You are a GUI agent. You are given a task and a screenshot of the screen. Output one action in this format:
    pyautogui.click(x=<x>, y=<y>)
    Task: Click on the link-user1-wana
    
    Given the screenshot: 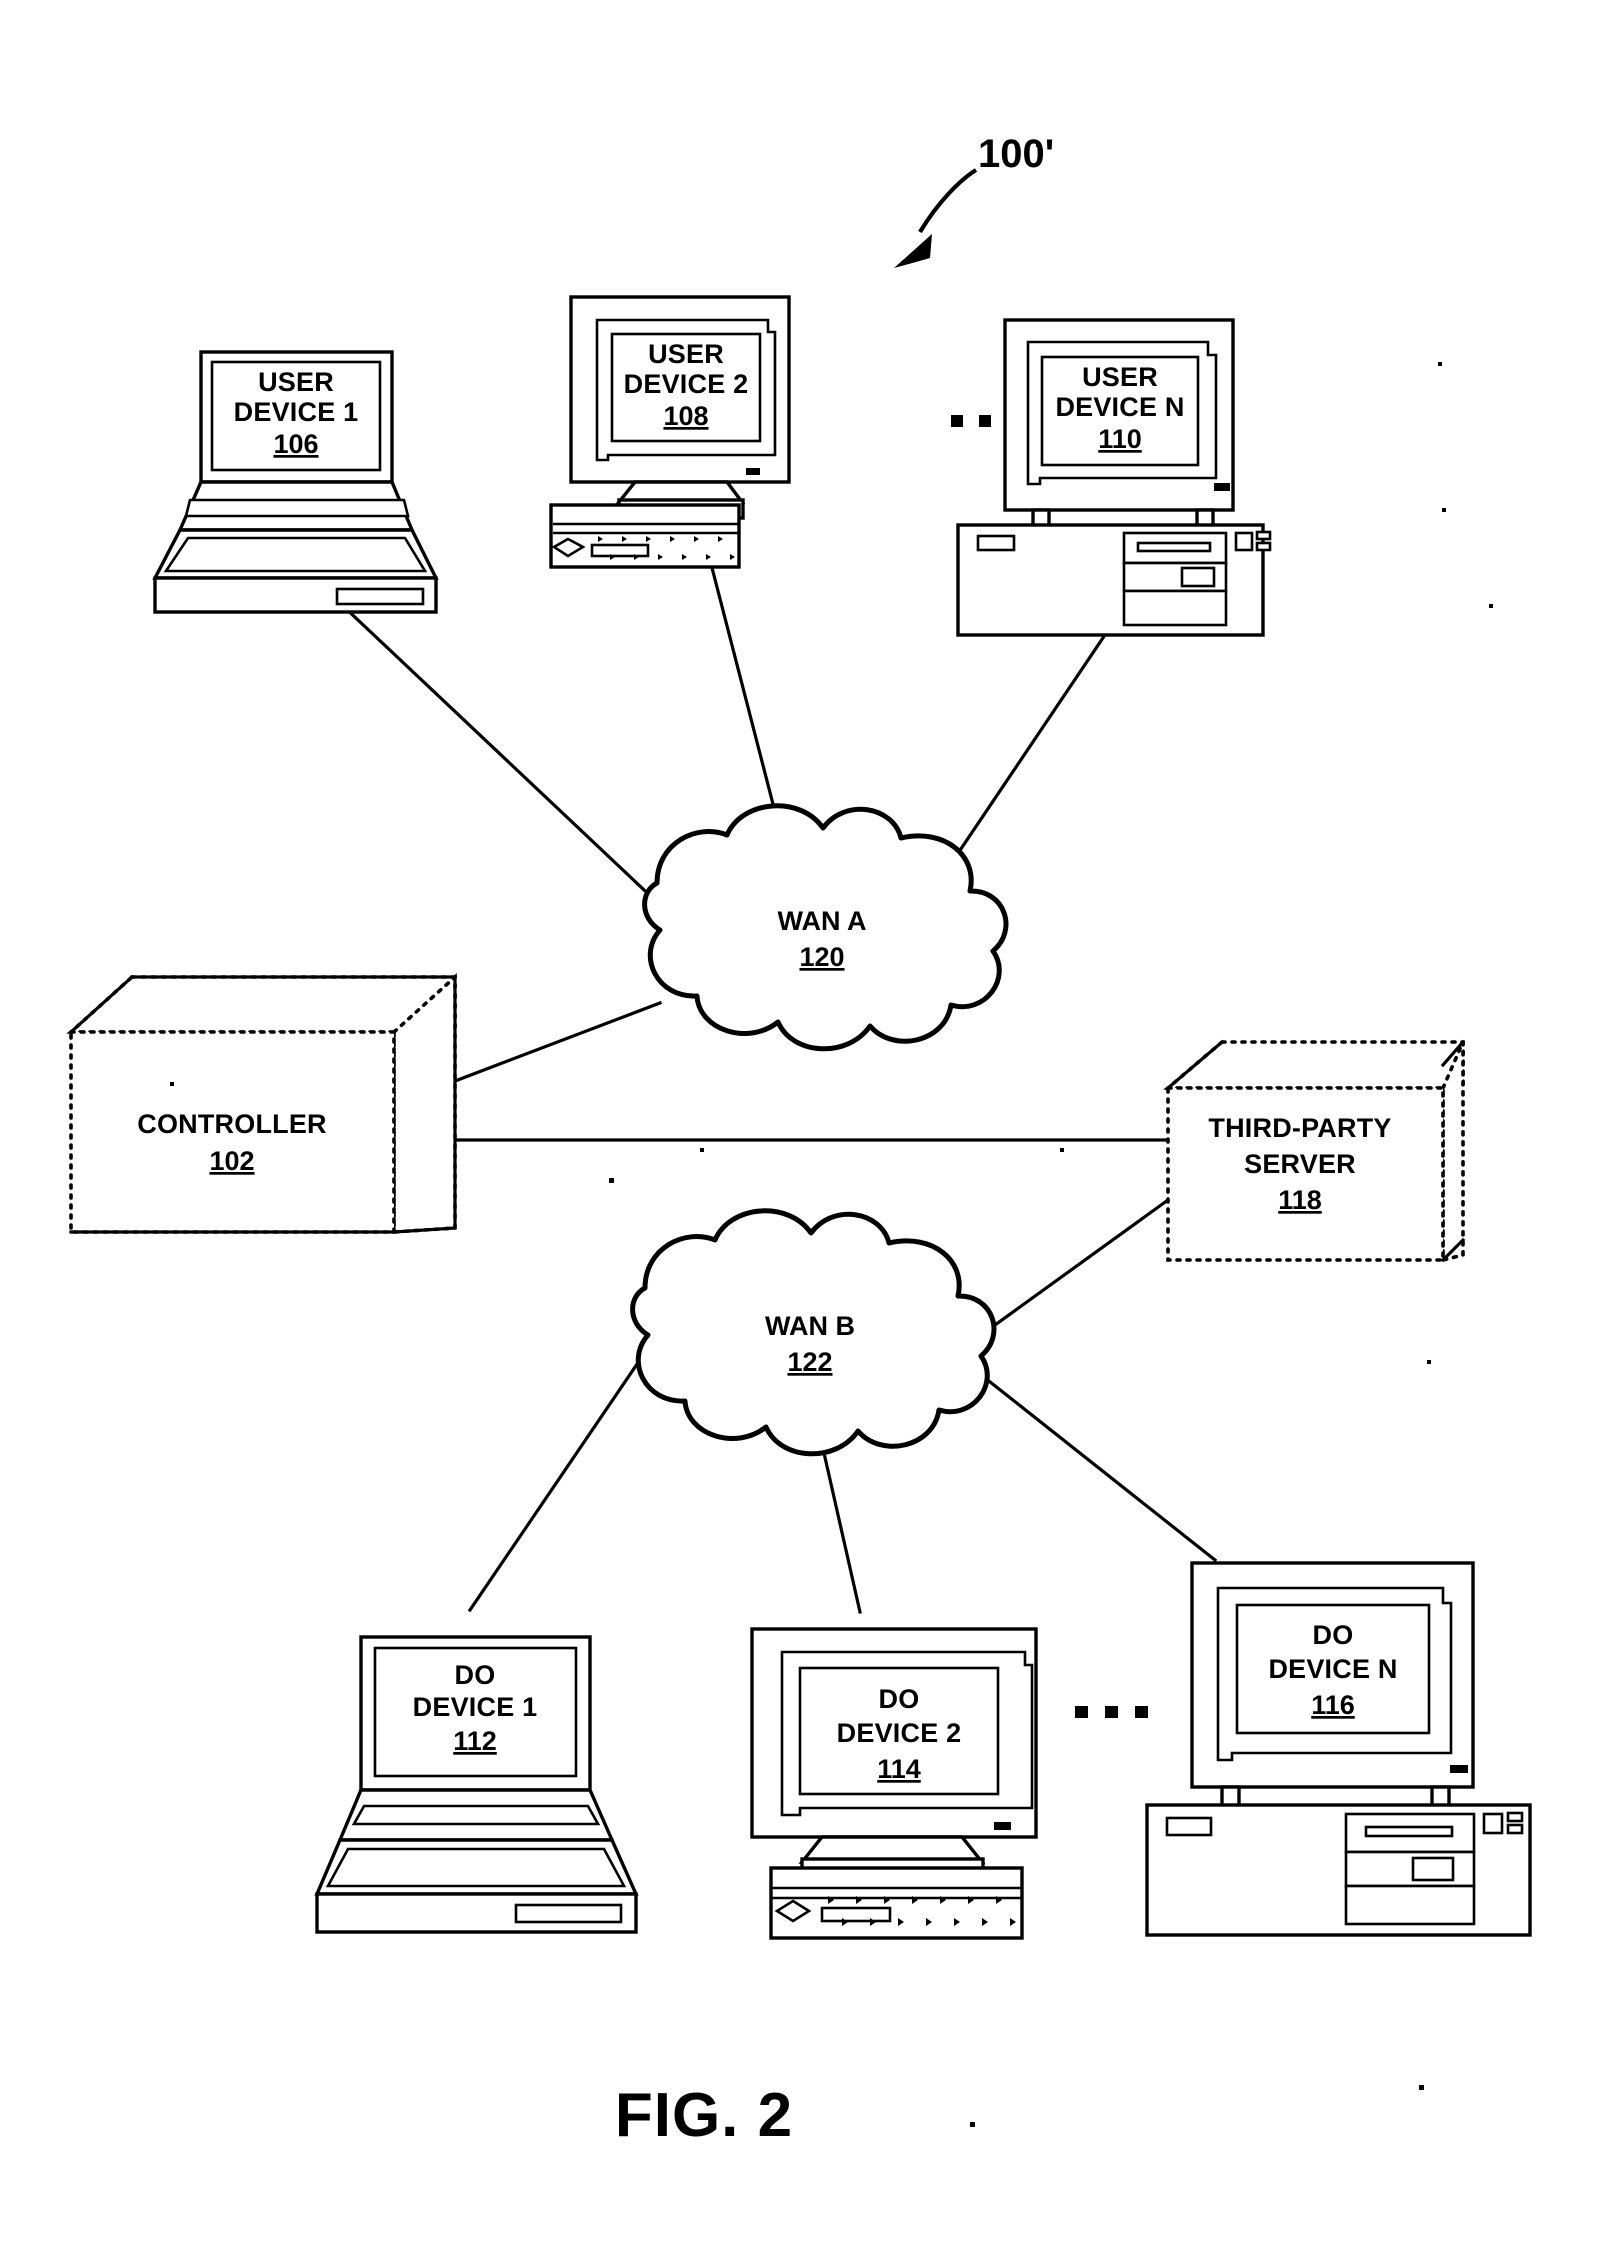 What is the action you would take?
    pyautogui.click(x=482, y=737)
    